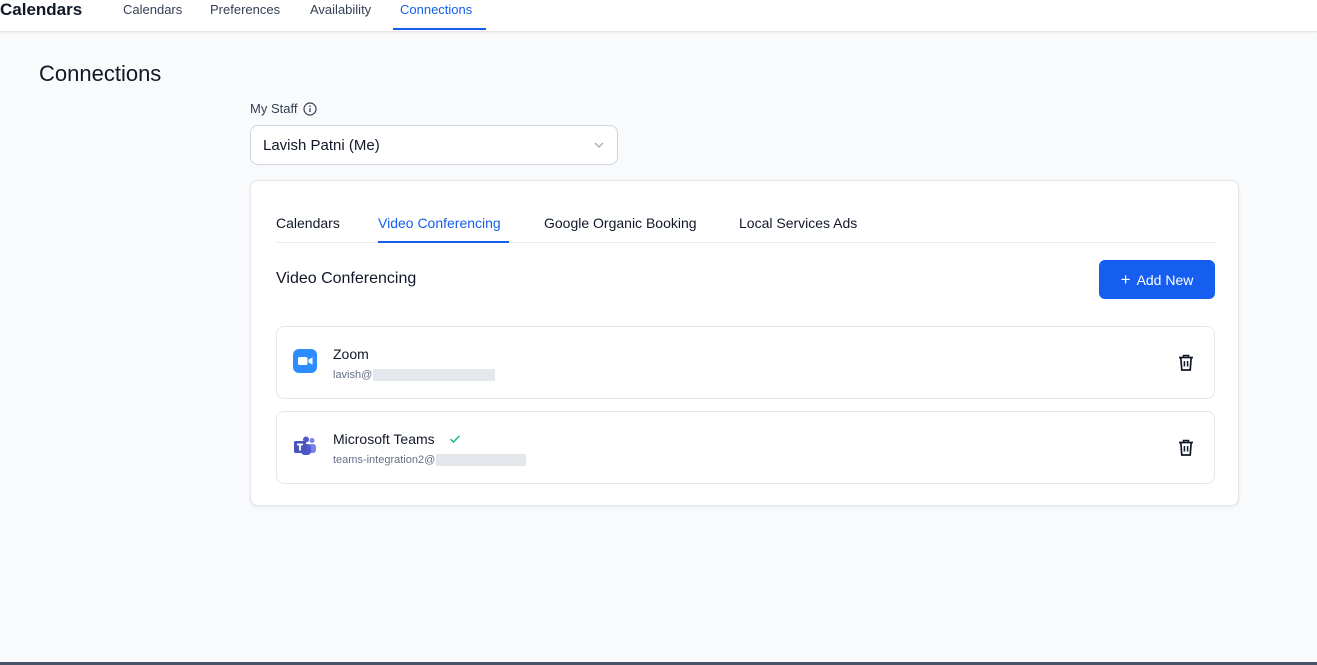 This screenshot has height=665, width=1317. Describe the element at coordinates (305, 361) in the screenshot. I see `zoom-icon` at that location.